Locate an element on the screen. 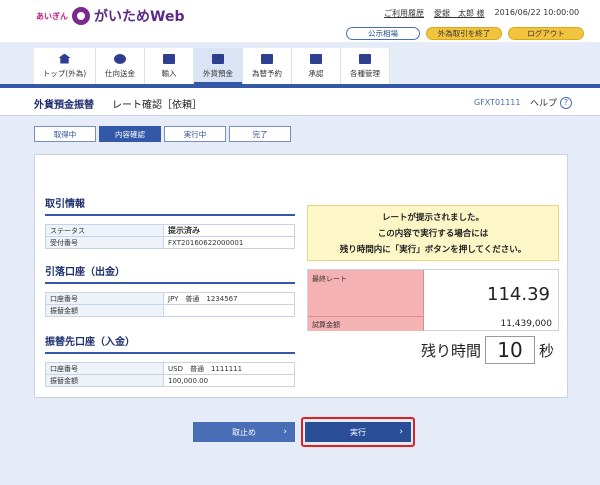 Image resolution: width=600 pixels, height=485 pixels. user-name-link: 愛銀 太郎 様 is located at coordinates (459, 13).